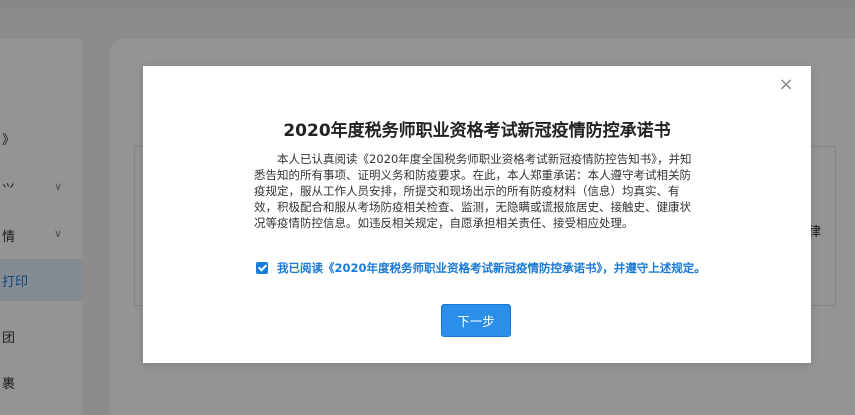 This screenshot has height=415, width=855. I want to click on agree-checkbox, so click(262, 268).